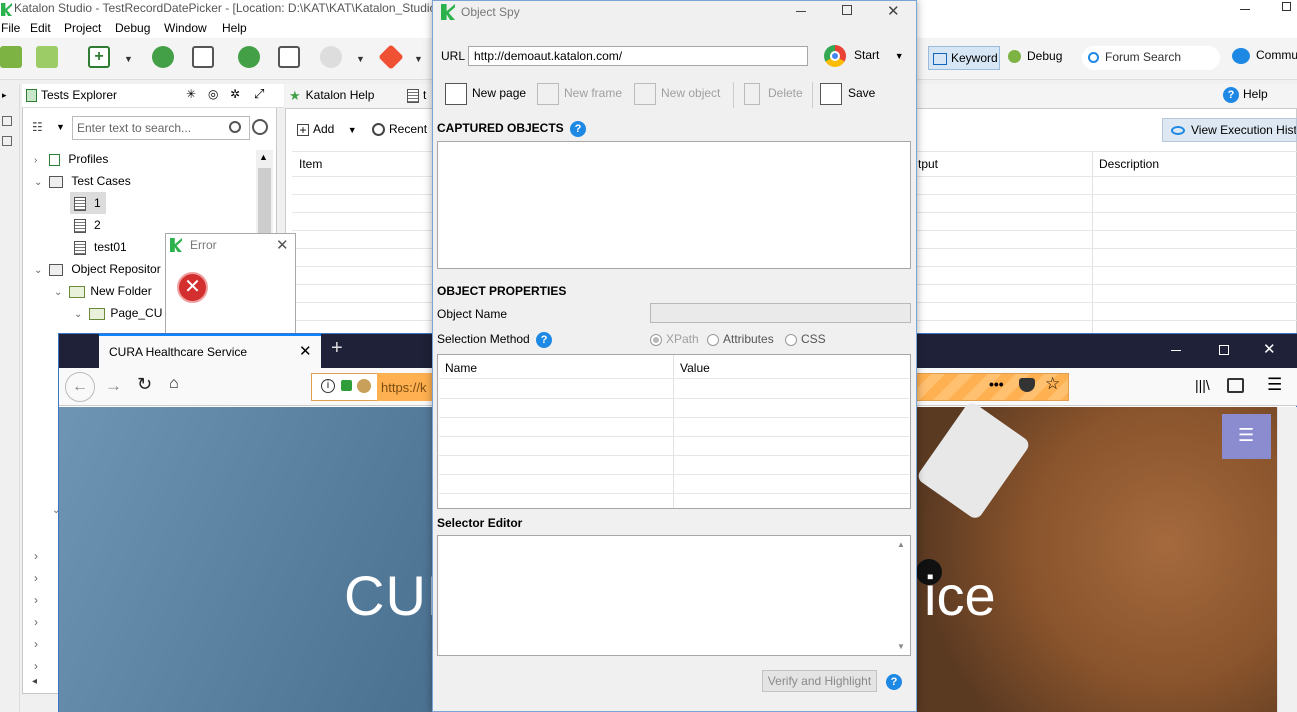  What do you see at coordinates (118, 313) in the screenshot?
I see `tree-item-folder: ⌄ Page_CU` at bounding box center [118, 313].